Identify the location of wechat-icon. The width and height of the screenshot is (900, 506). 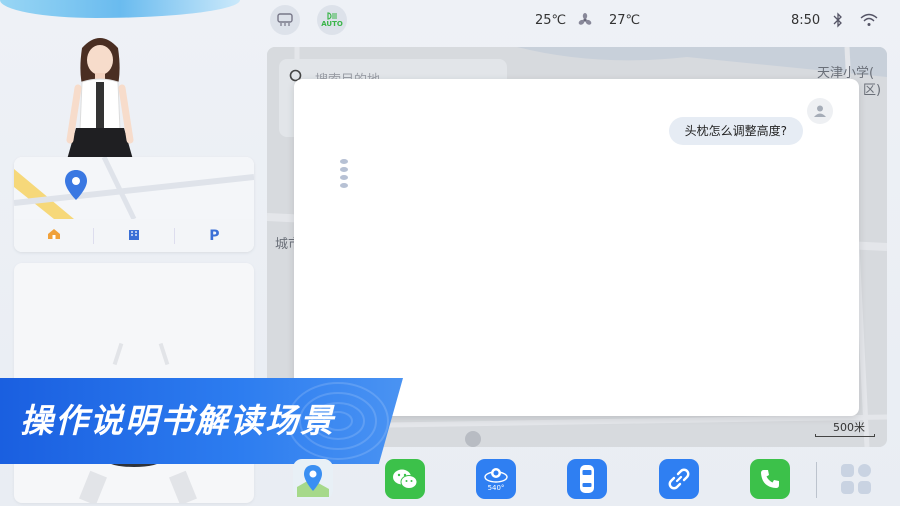
(405, 479).